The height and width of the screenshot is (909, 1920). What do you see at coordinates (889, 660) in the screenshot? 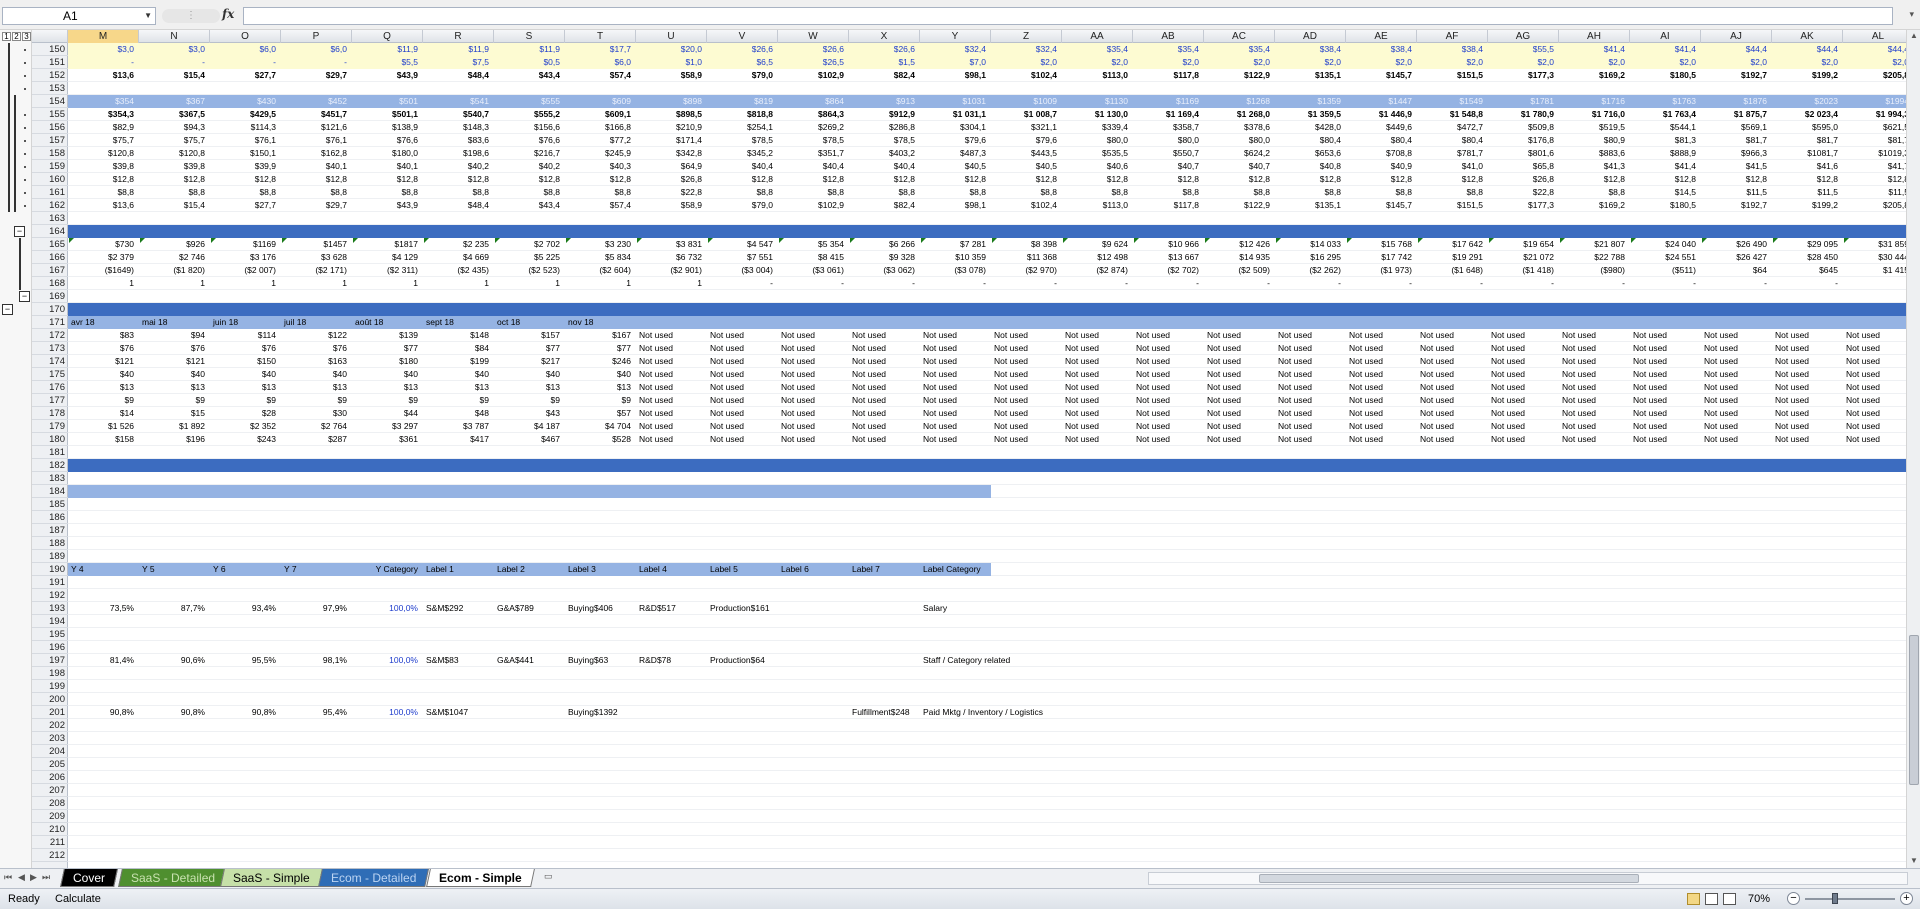
I see `cell` at bounding box center [889, 660].